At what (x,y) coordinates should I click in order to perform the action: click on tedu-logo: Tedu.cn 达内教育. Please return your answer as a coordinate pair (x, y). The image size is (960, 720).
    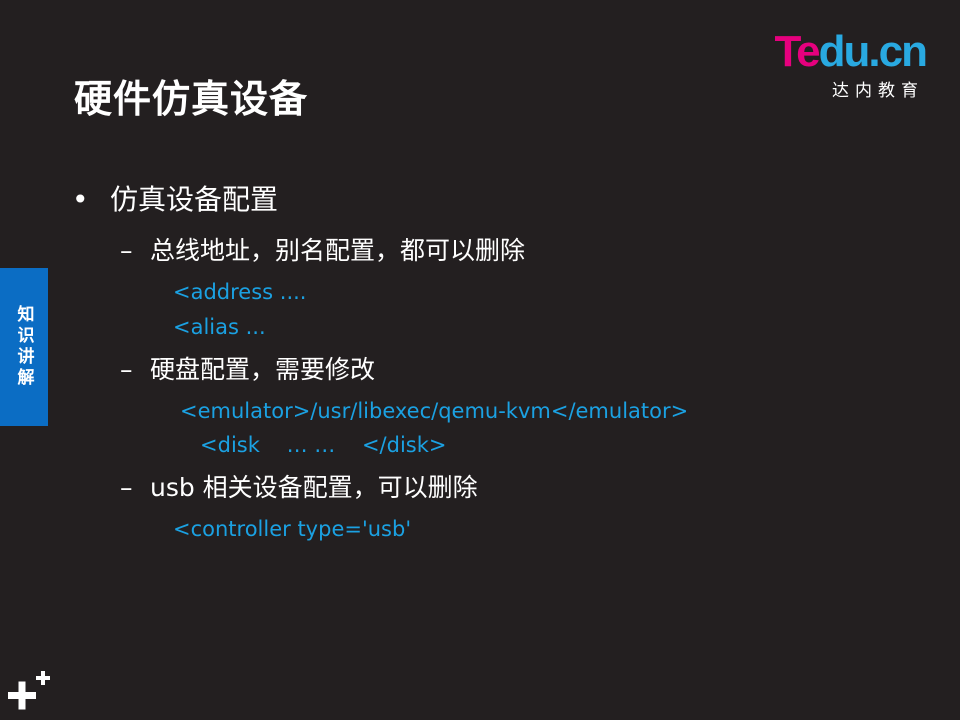
    Looking at the image, I should click on (837, 64).